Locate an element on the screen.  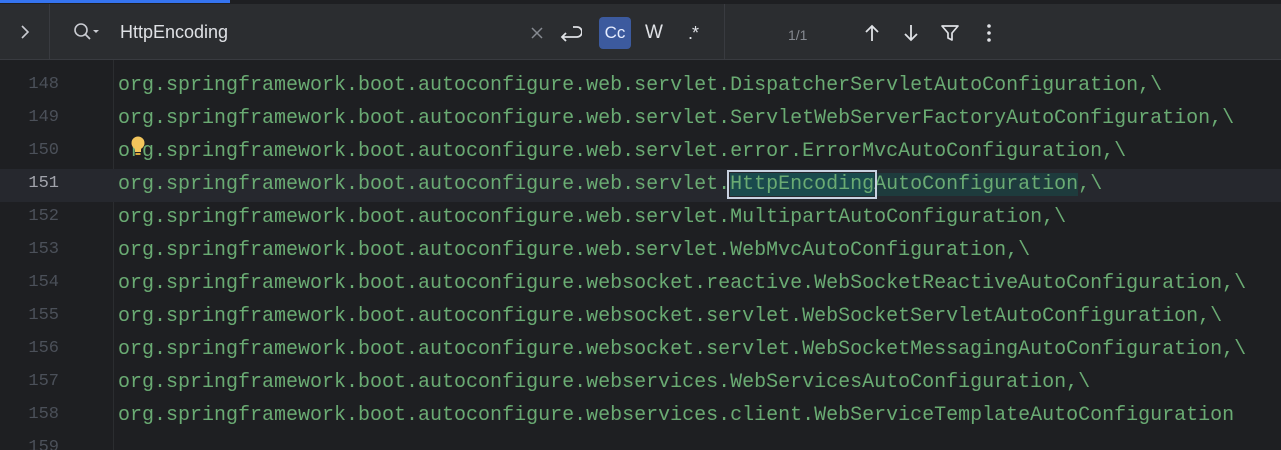
whole-words-label: W is located at coordinates (654, 32).